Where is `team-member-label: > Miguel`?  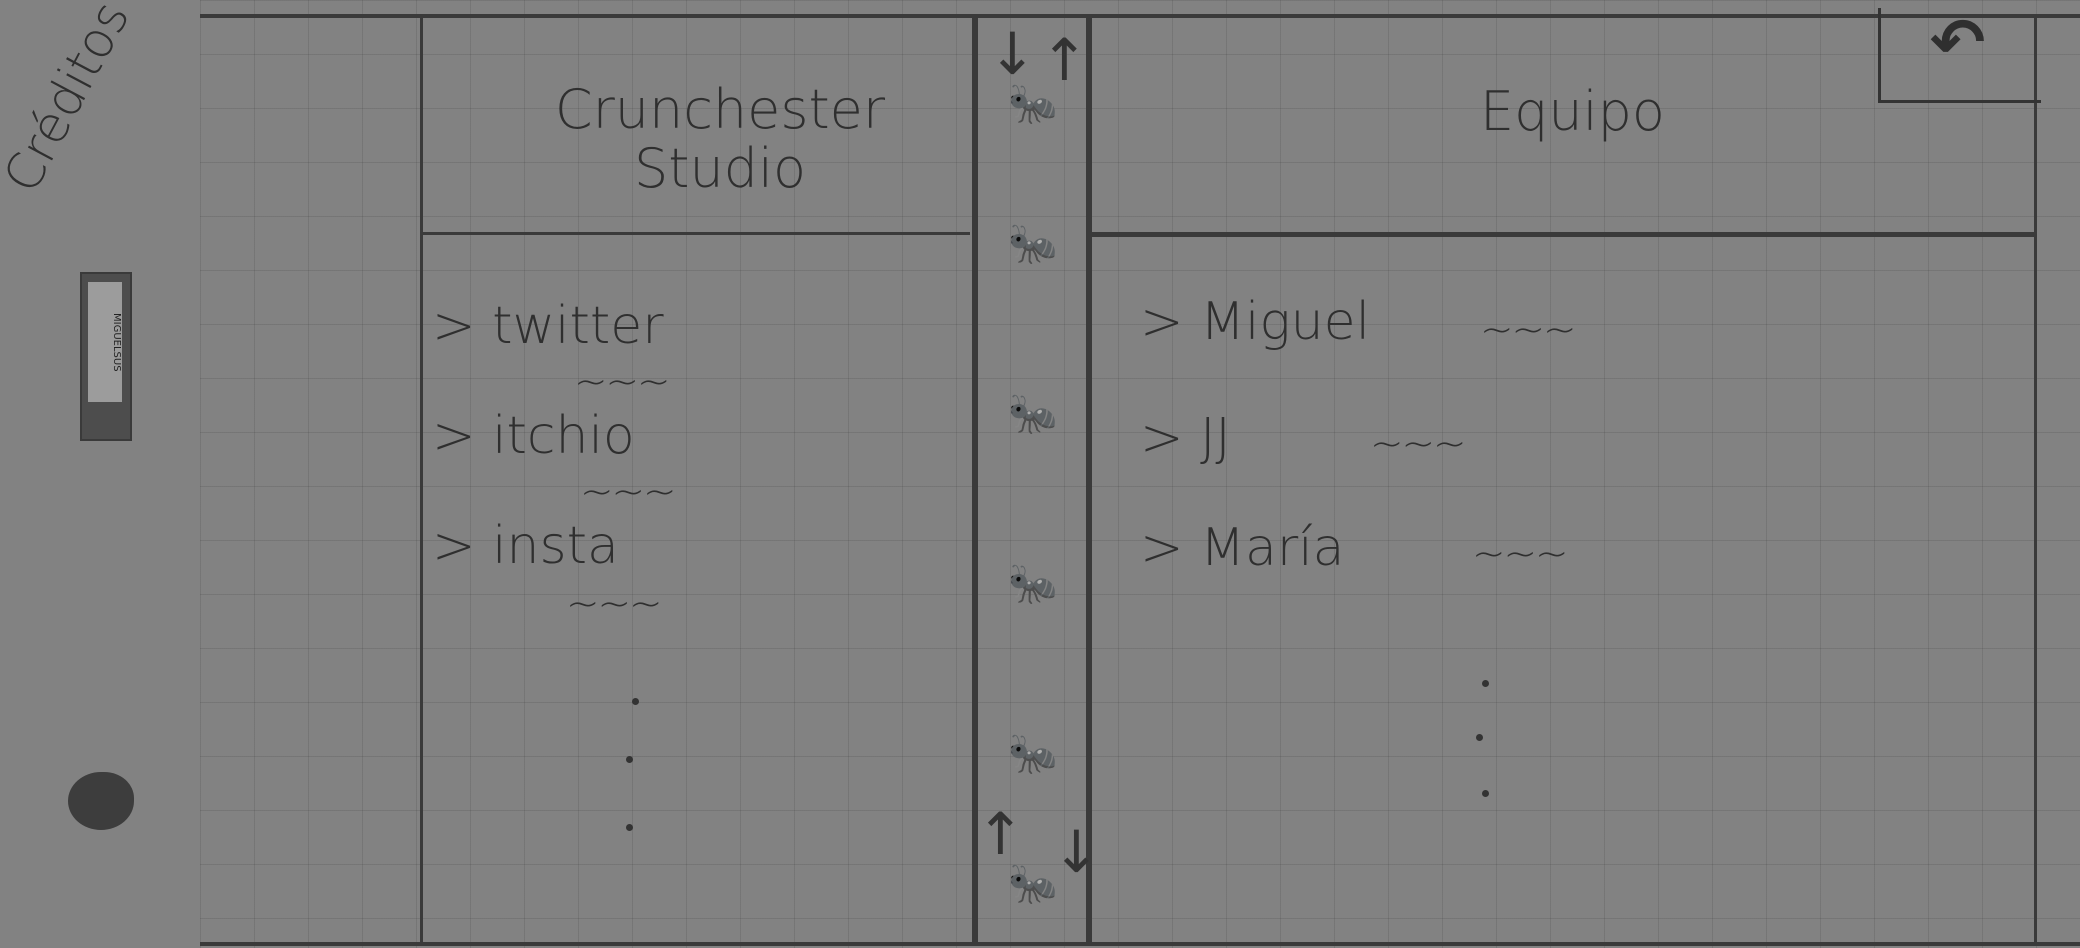 team-member-label: > Miguel is located at coordinates (1255, 322).